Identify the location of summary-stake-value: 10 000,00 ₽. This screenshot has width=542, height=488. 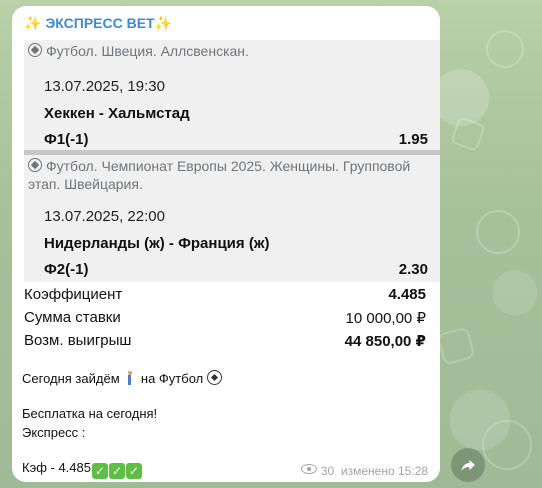
(385, 318).